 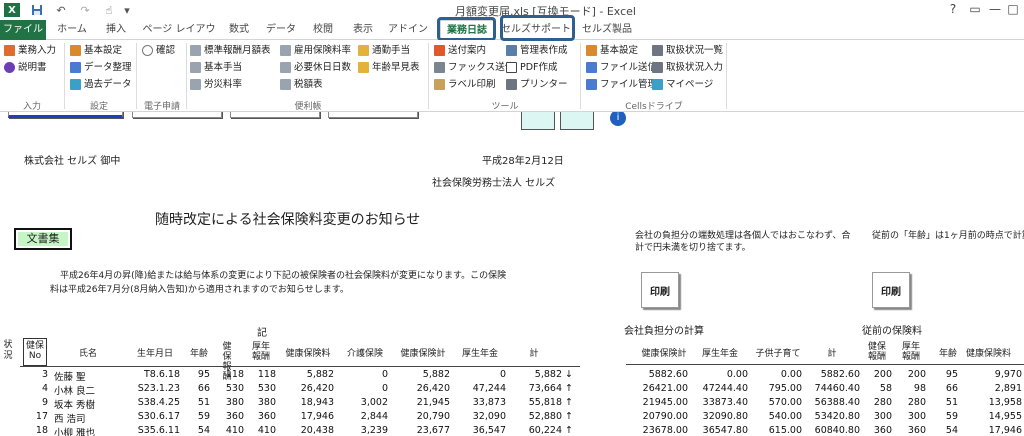 I want to click on cell-birth: S30.6.17, so click(x=155, y=416).